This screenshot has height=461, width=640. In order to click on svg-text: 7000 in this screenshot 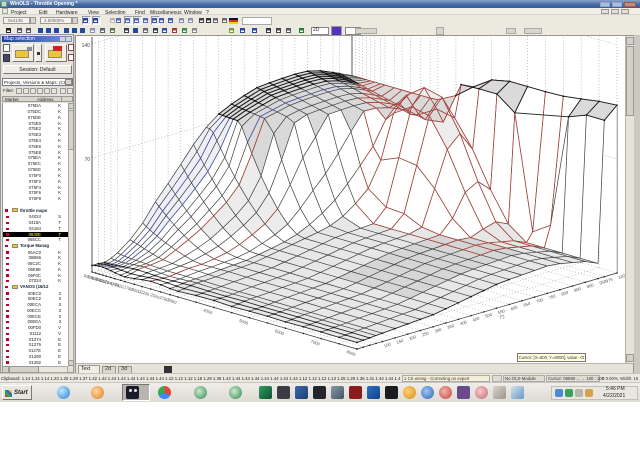, I will do `click(315, 343)`.